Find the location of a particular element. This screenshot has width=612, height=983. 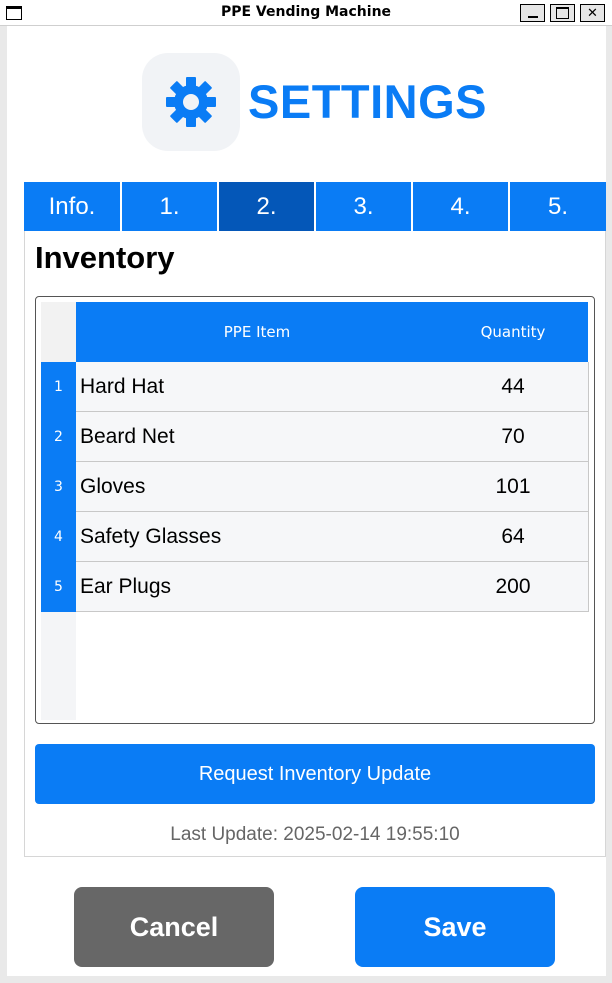

row-header: 5 is located at coordinates (58, 587).